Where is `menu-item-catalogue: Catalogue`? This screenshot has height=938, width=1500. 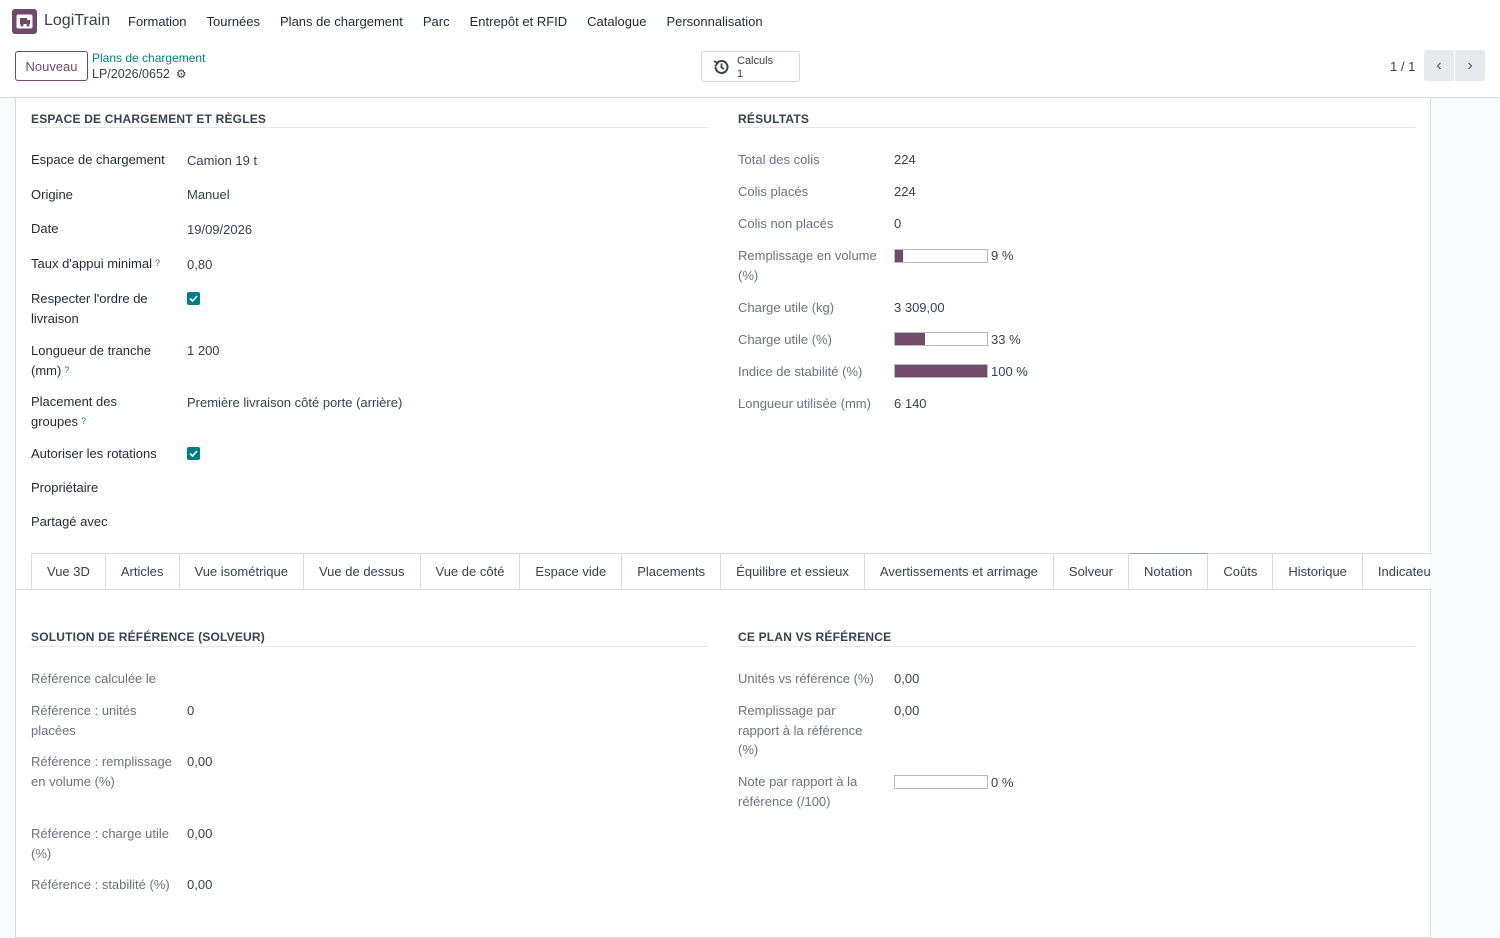 menu-item-catalogue: Catalogue is located at coordinates (616, 21).